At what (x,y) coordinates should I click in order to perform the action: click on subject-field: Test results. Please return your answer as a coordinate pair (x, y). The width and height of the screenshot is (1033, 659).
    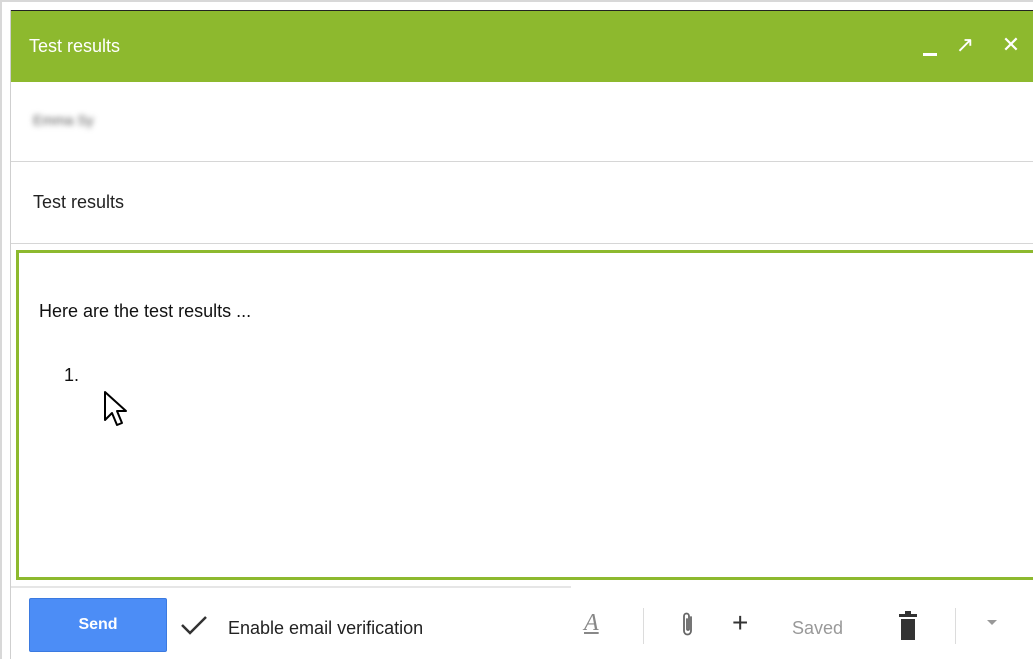
    Looking at the image, I should click on (522, 203).